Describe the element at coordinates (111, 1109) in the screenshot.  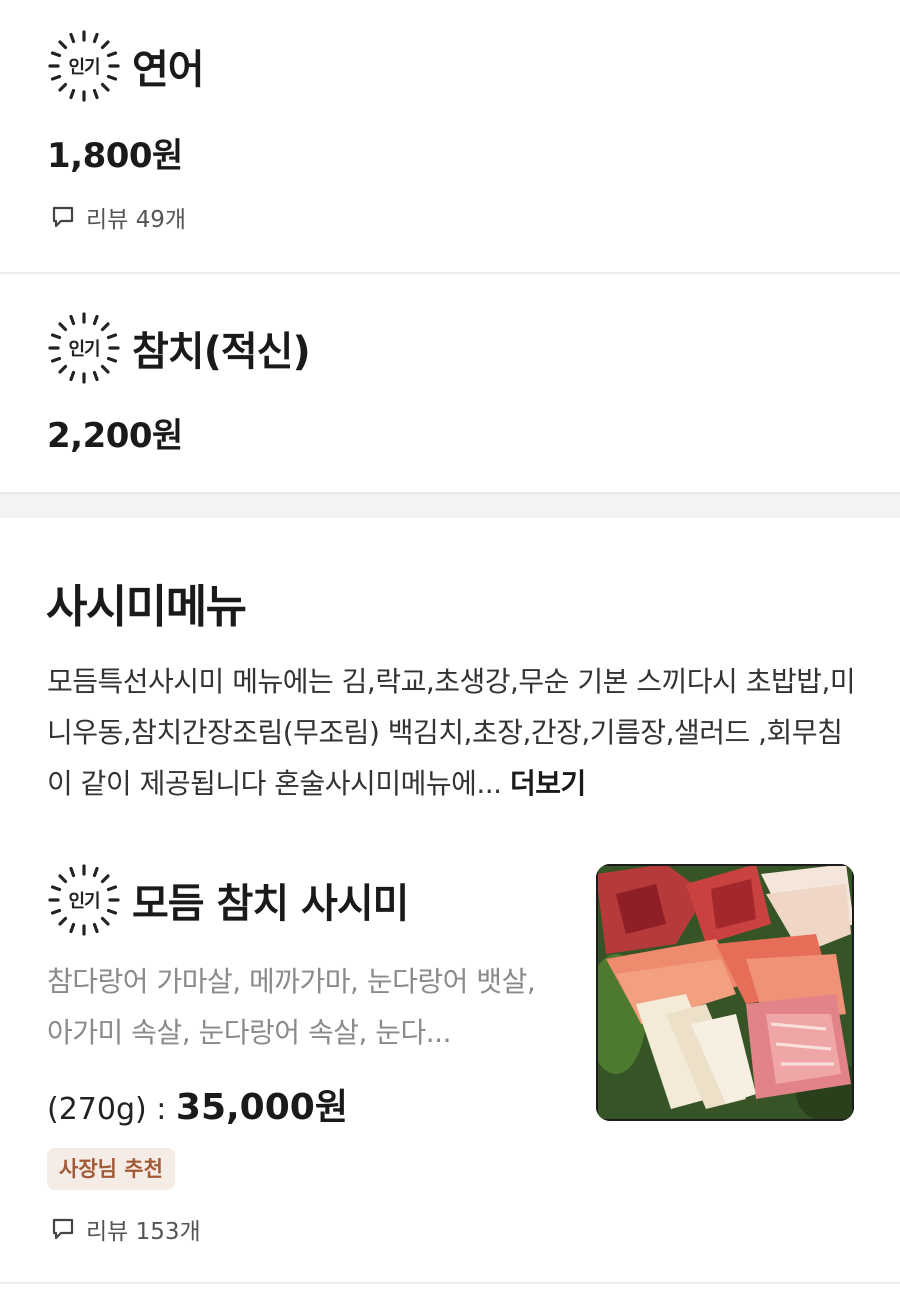
I see `menu-item-weight: (270g) :` at that location.